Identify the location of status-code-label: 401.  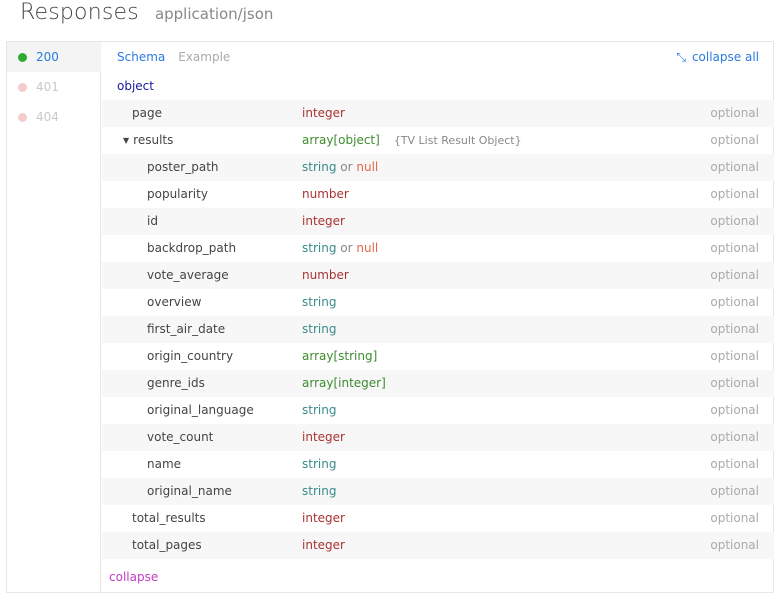
(47, 87).